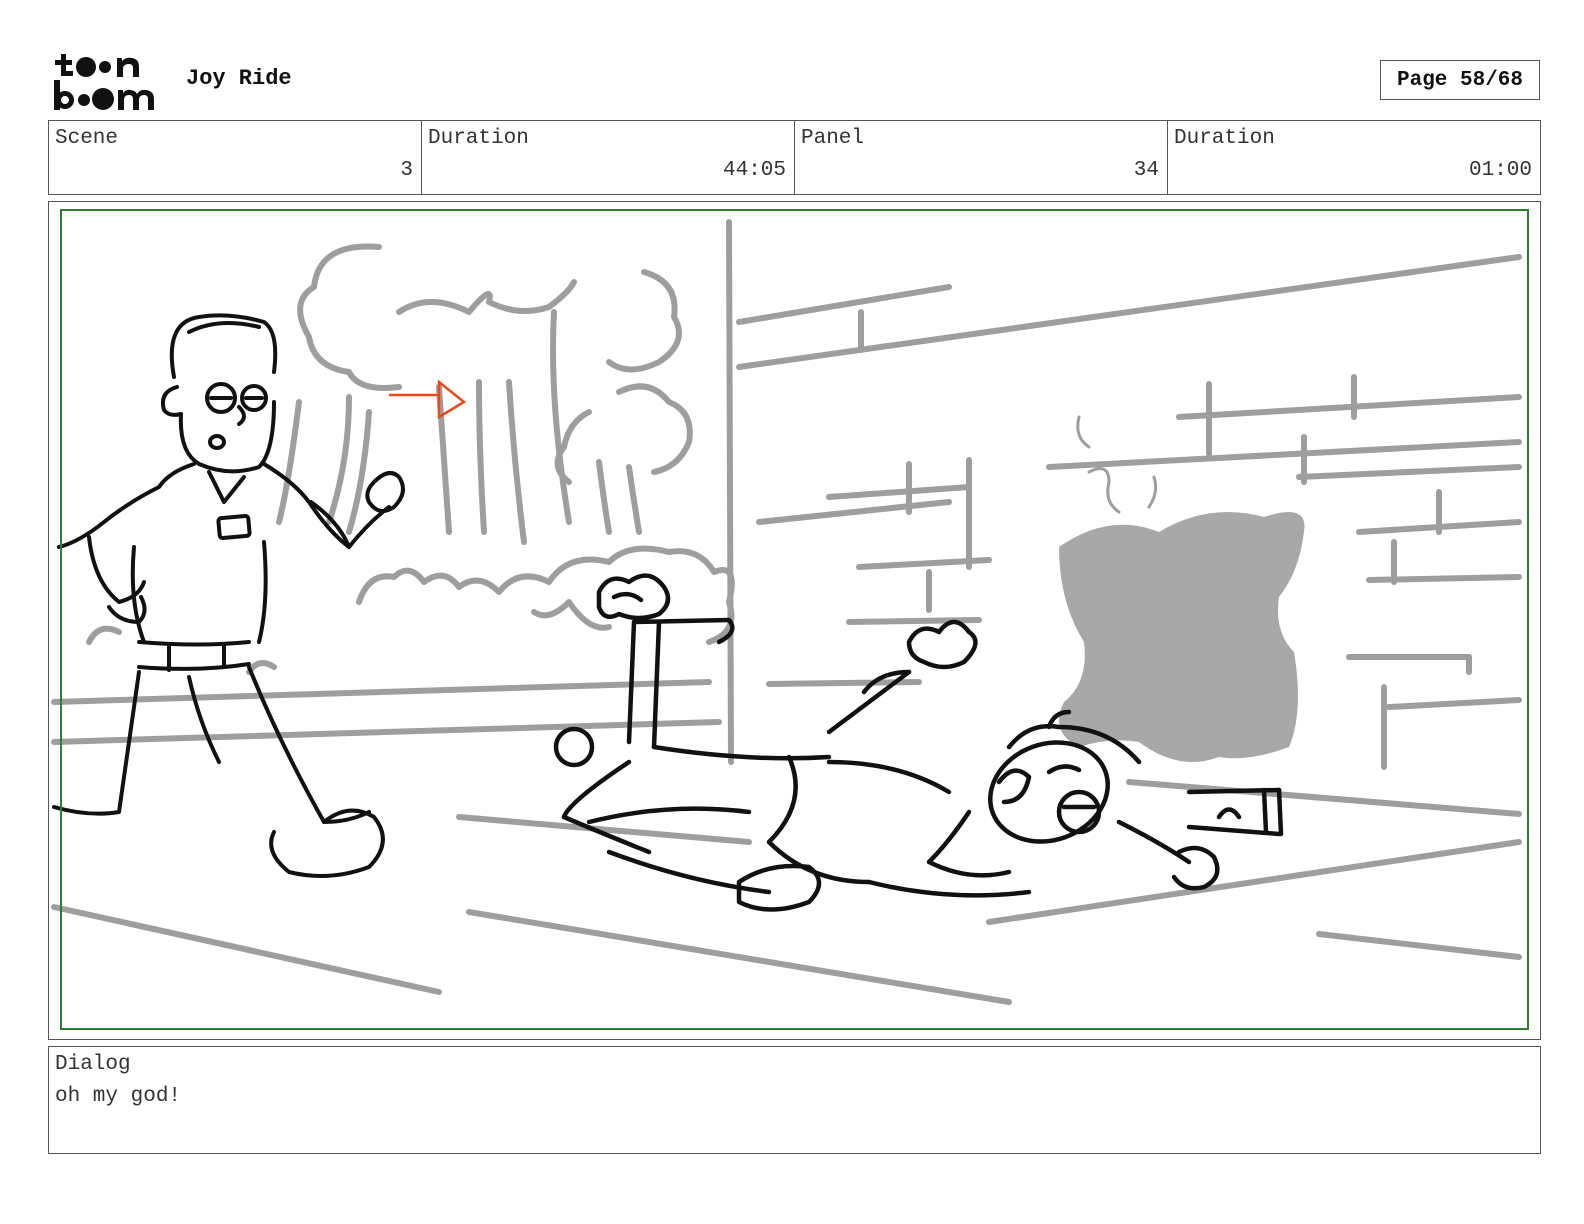 The width and height of the screenshot is (1584, 1224). I want to click on scene-cell: Scene 3, so click(235, 157).